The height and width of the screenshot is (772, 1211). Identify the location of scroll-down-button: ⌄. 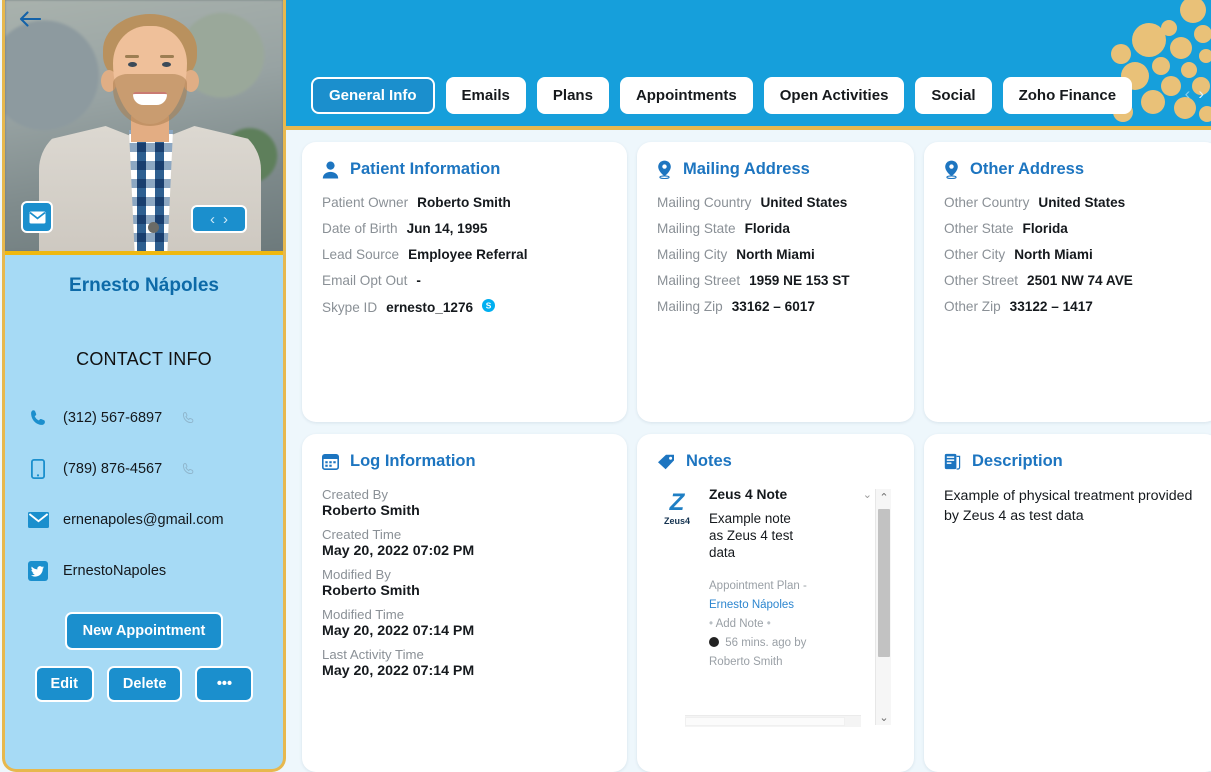
(884, 717).